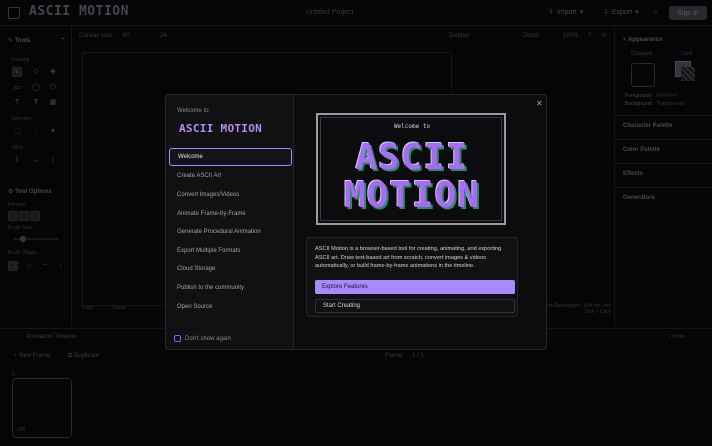 This screenshot has height=446, width=712. What do you see at coordinates (230, 269) in the screenshot?
I see `menu-item-cloud: Cloud Storage` at bounding box center [230, 269].